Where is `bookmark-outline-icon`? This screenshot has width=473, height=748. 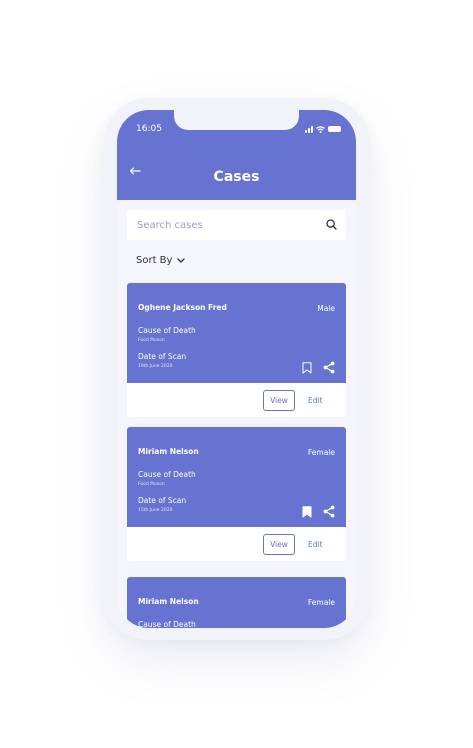
bookmark-outline-icon is located at coordinates (307, 368).